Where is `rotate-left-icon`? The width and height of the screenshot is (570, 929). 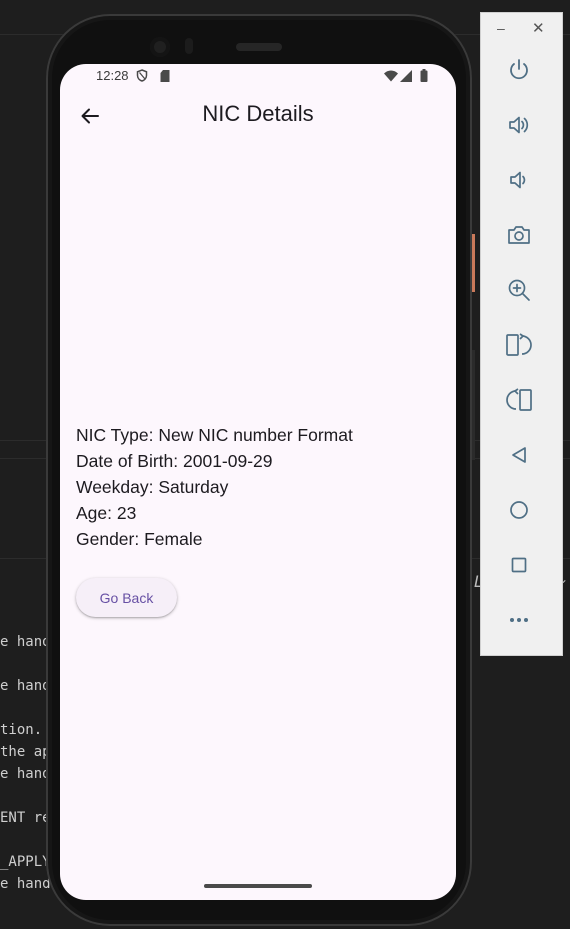
rotate-left-icon is located at coordinates (519, 347).